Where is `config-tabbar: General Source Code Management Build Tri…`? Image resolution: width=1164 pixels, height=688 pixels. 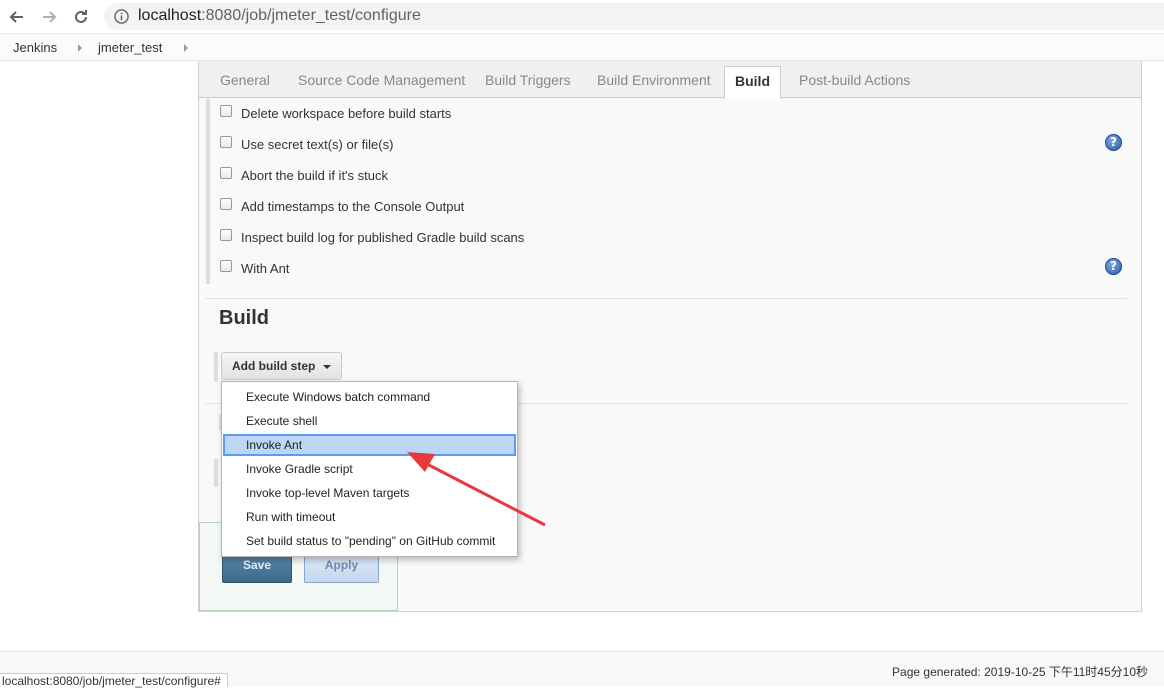
config-tabbar: General Source Code Management Build Tri… is located at coordinates (670, 80).